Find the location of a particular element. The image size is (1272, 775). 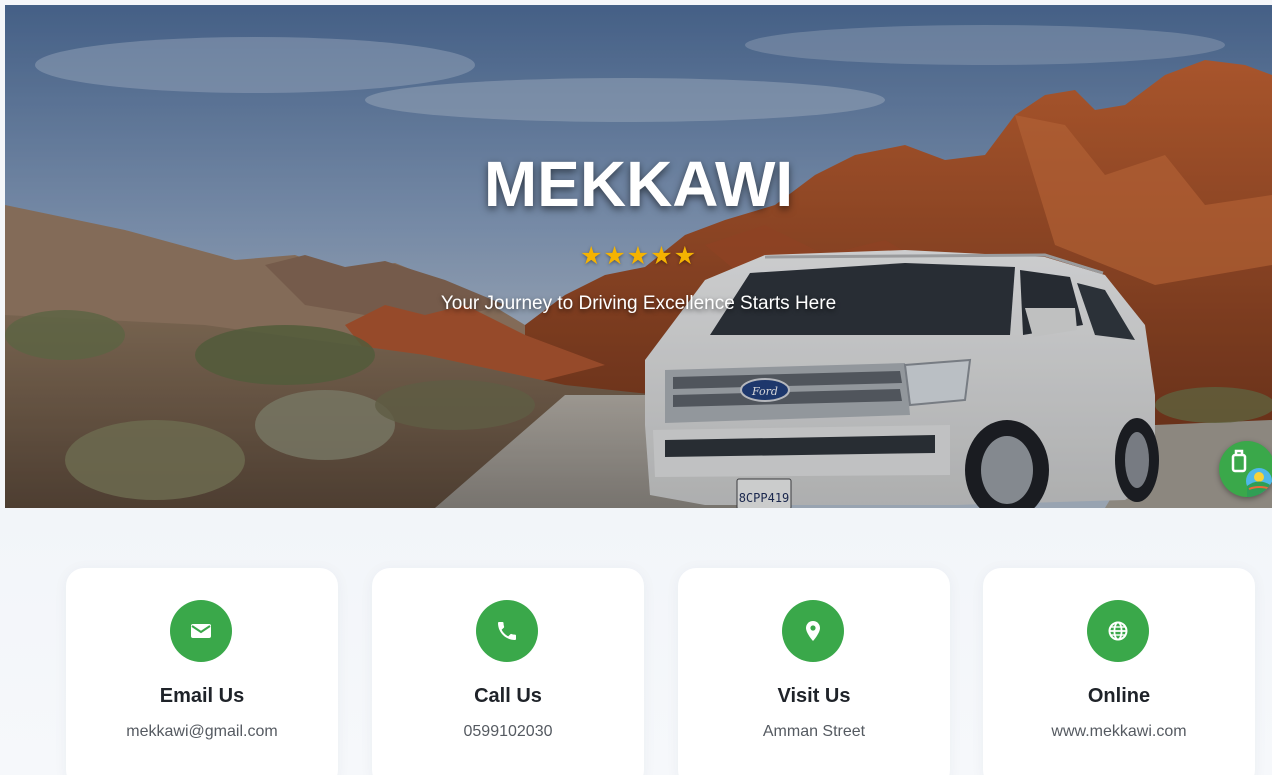

location-icon-badge is located at coordinates (813, 631).